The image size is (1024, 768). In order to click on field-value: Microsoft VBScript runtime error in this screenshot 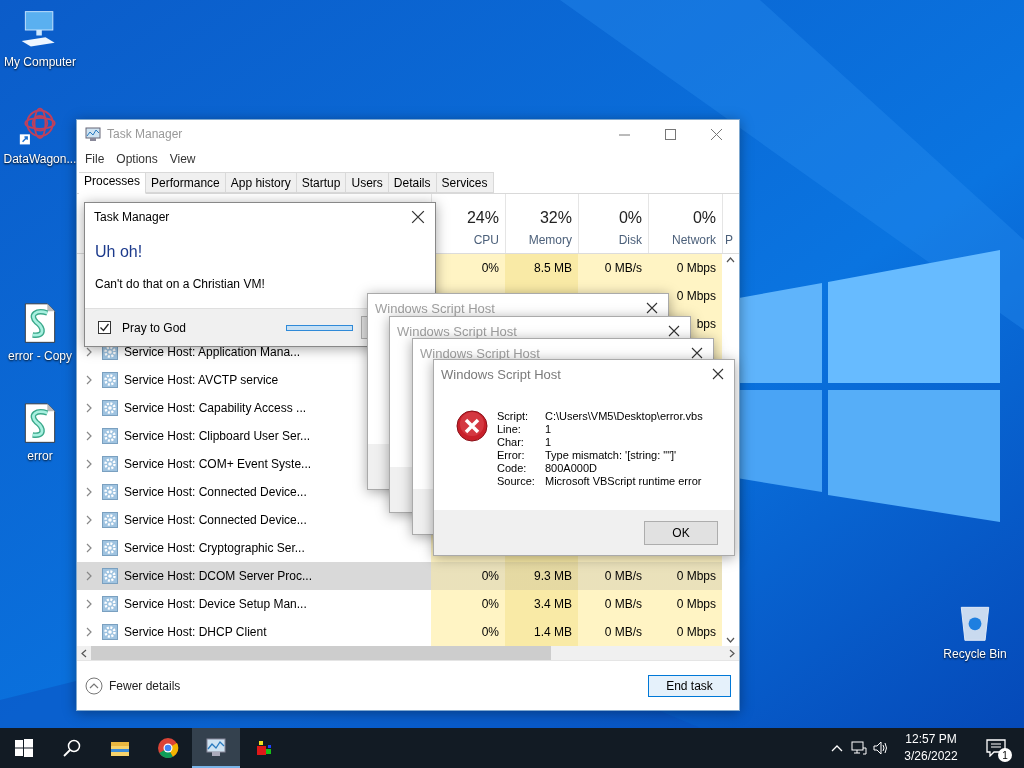, I will do `click(624, 481)`.